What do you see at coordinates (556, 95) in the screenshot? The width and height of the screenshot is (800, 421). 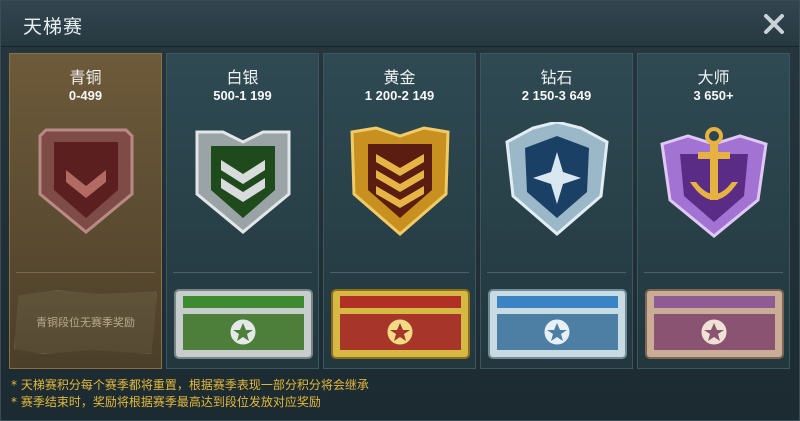 I see `tier-range: 2 150-3 649` at bounding box center [556, 95].